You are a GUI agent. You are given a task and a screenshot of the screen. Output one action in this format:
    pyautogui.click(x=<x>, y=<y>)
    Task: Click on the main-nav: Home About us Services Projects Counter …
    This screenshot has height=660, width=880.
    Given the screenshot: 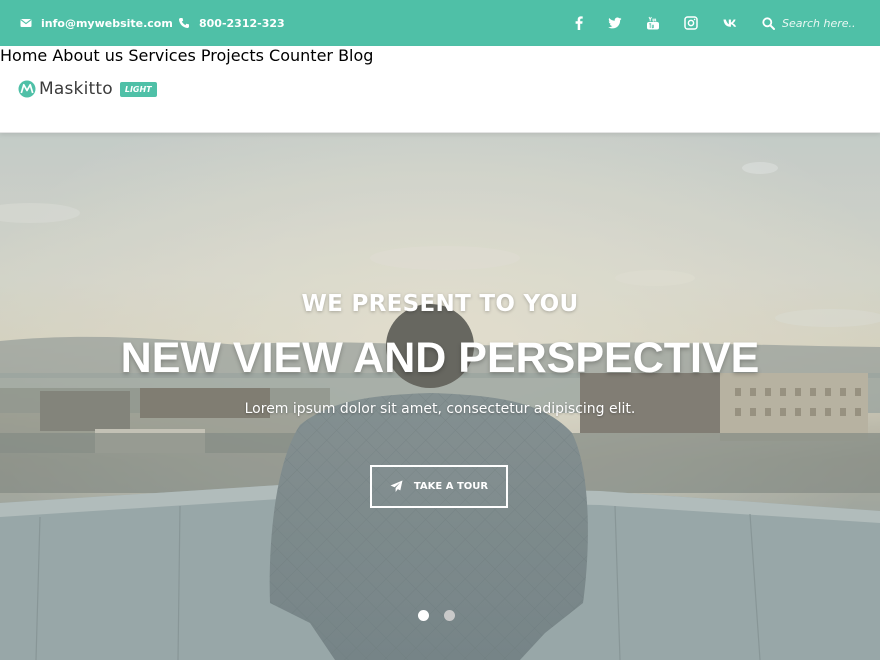 What is the action you would take?
    pyautogui.click(x=440, y=55)
    